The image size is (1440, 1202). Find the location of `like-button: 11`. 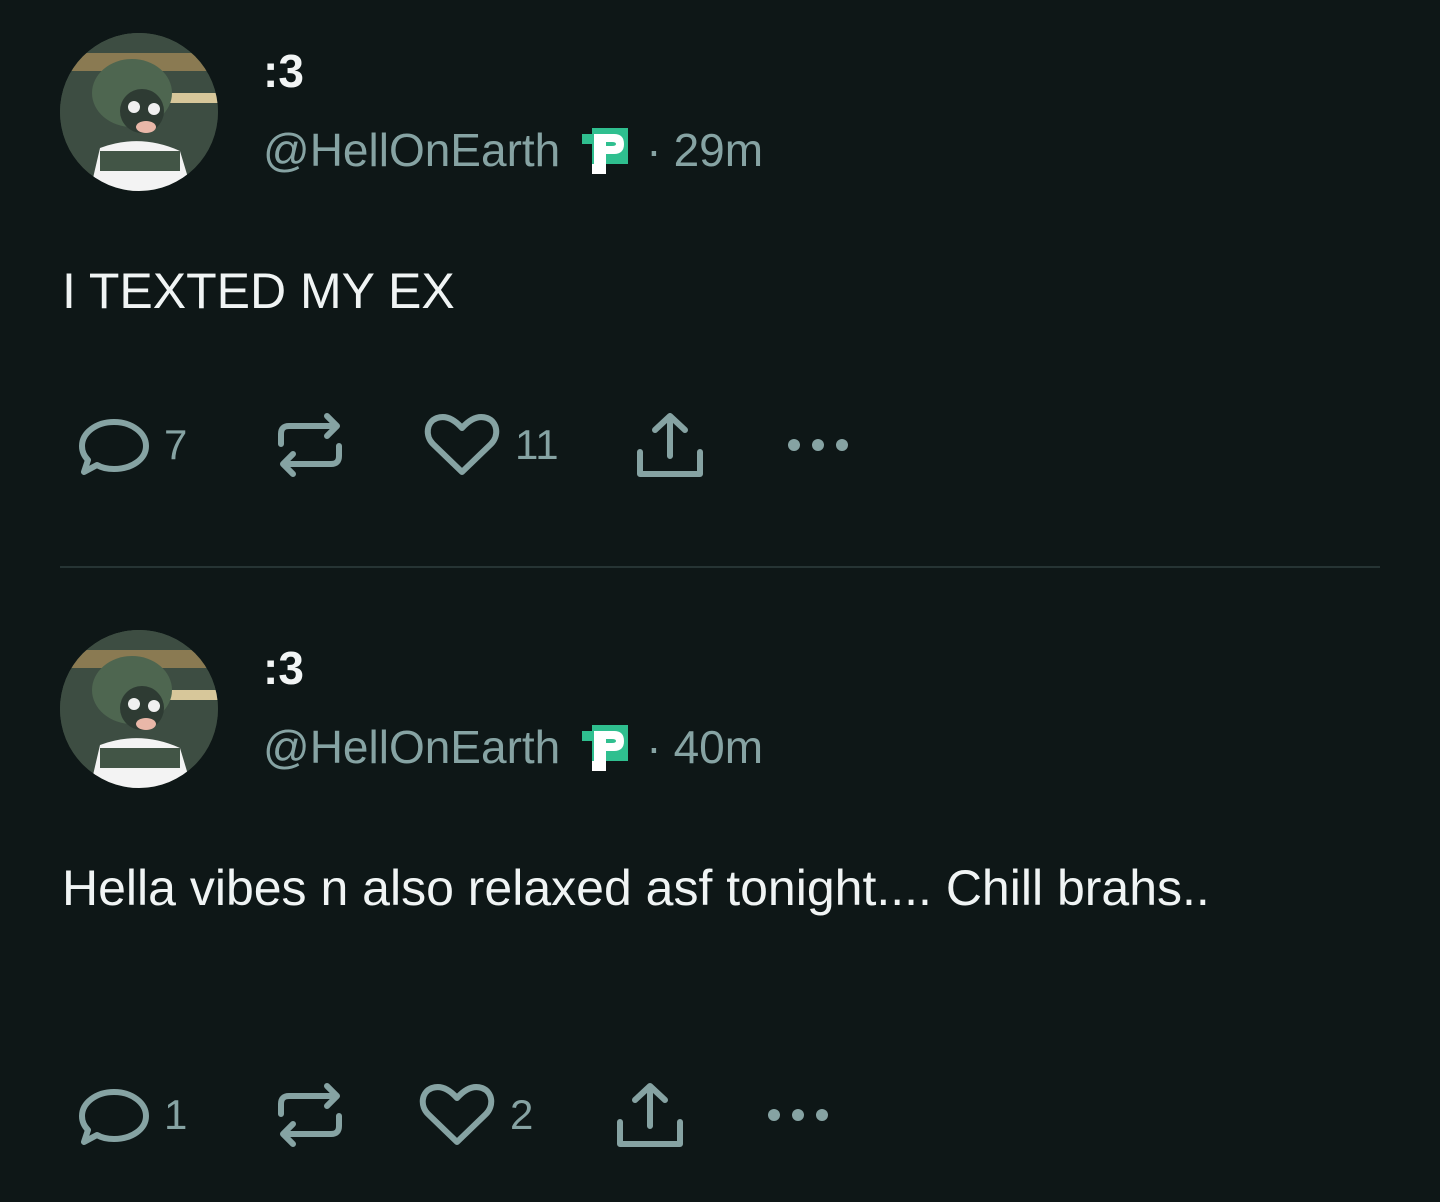

like-button: 11 is located at coordinates (491, 445).